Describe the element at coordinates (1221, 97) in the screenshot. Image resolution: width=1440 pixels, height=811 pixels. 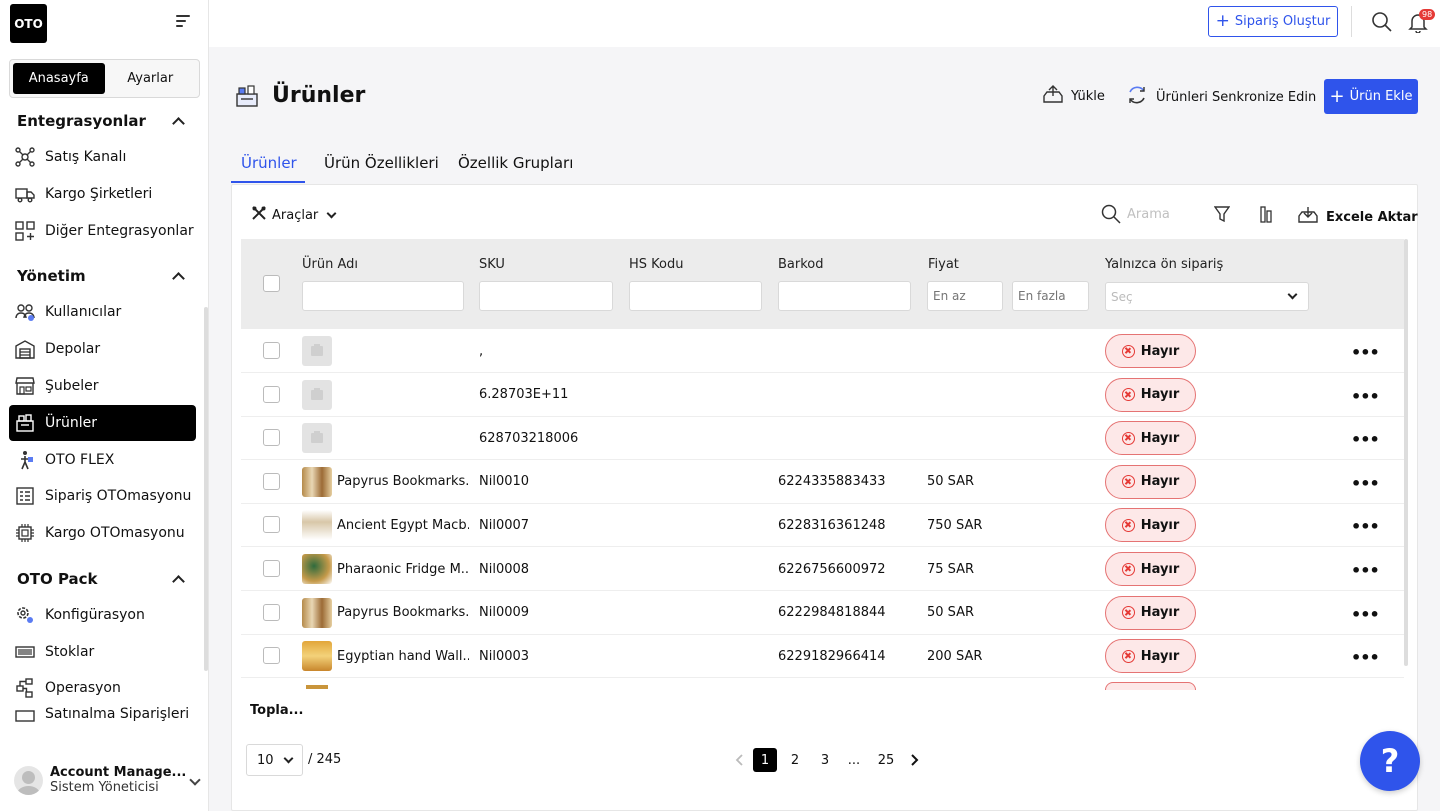
I see `sync-products-button: Ürünleri Senkronize Edin` at that location.